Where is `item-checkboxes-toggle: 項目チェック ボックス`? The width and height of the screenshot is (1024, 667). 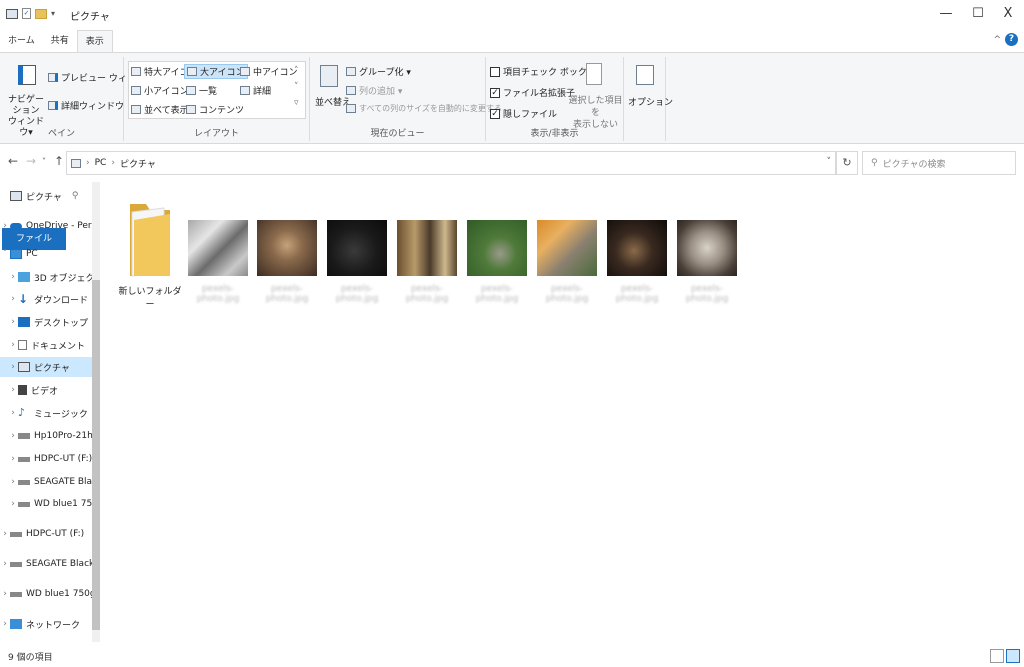
item-checkboxes-toggle: 項目チェック ボックス is located at coordinates (543, 71).